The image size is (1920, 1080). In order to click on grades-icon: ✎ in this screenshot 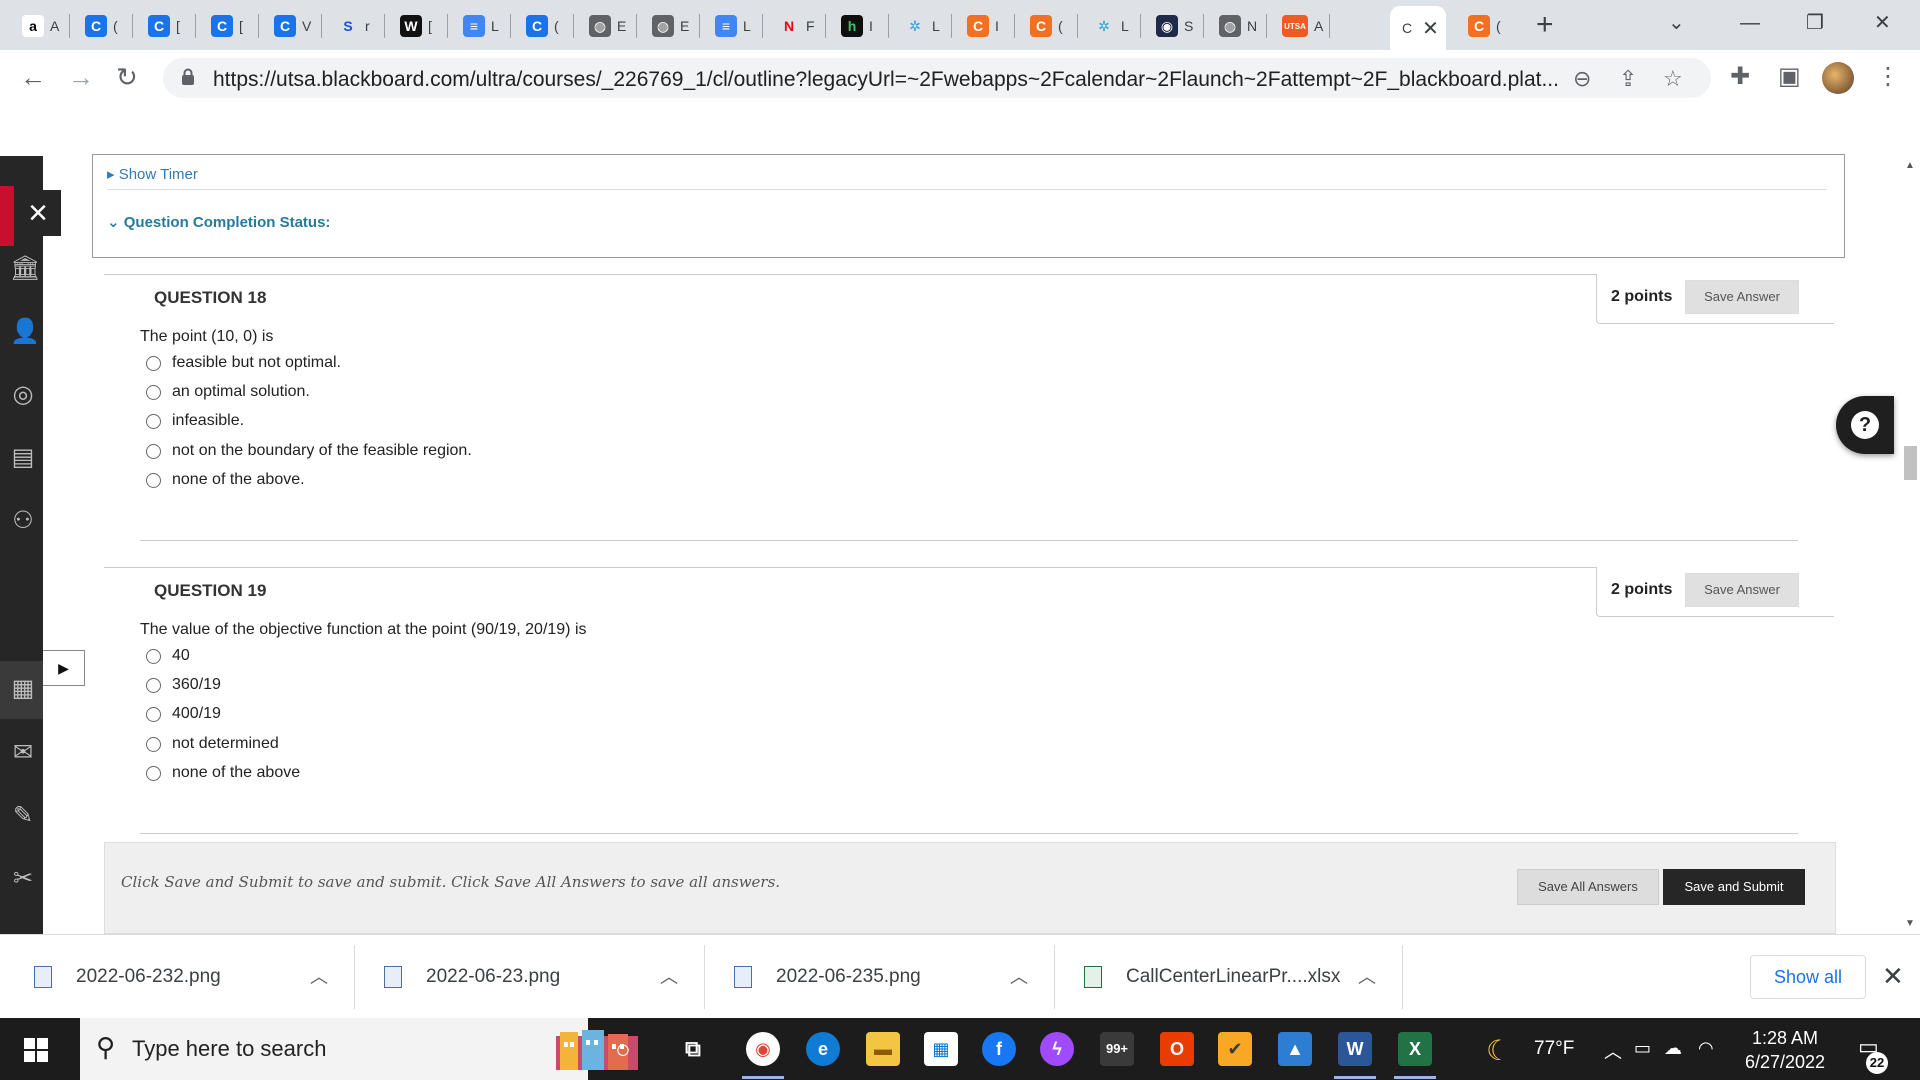, I will do `click(23, 816)`.